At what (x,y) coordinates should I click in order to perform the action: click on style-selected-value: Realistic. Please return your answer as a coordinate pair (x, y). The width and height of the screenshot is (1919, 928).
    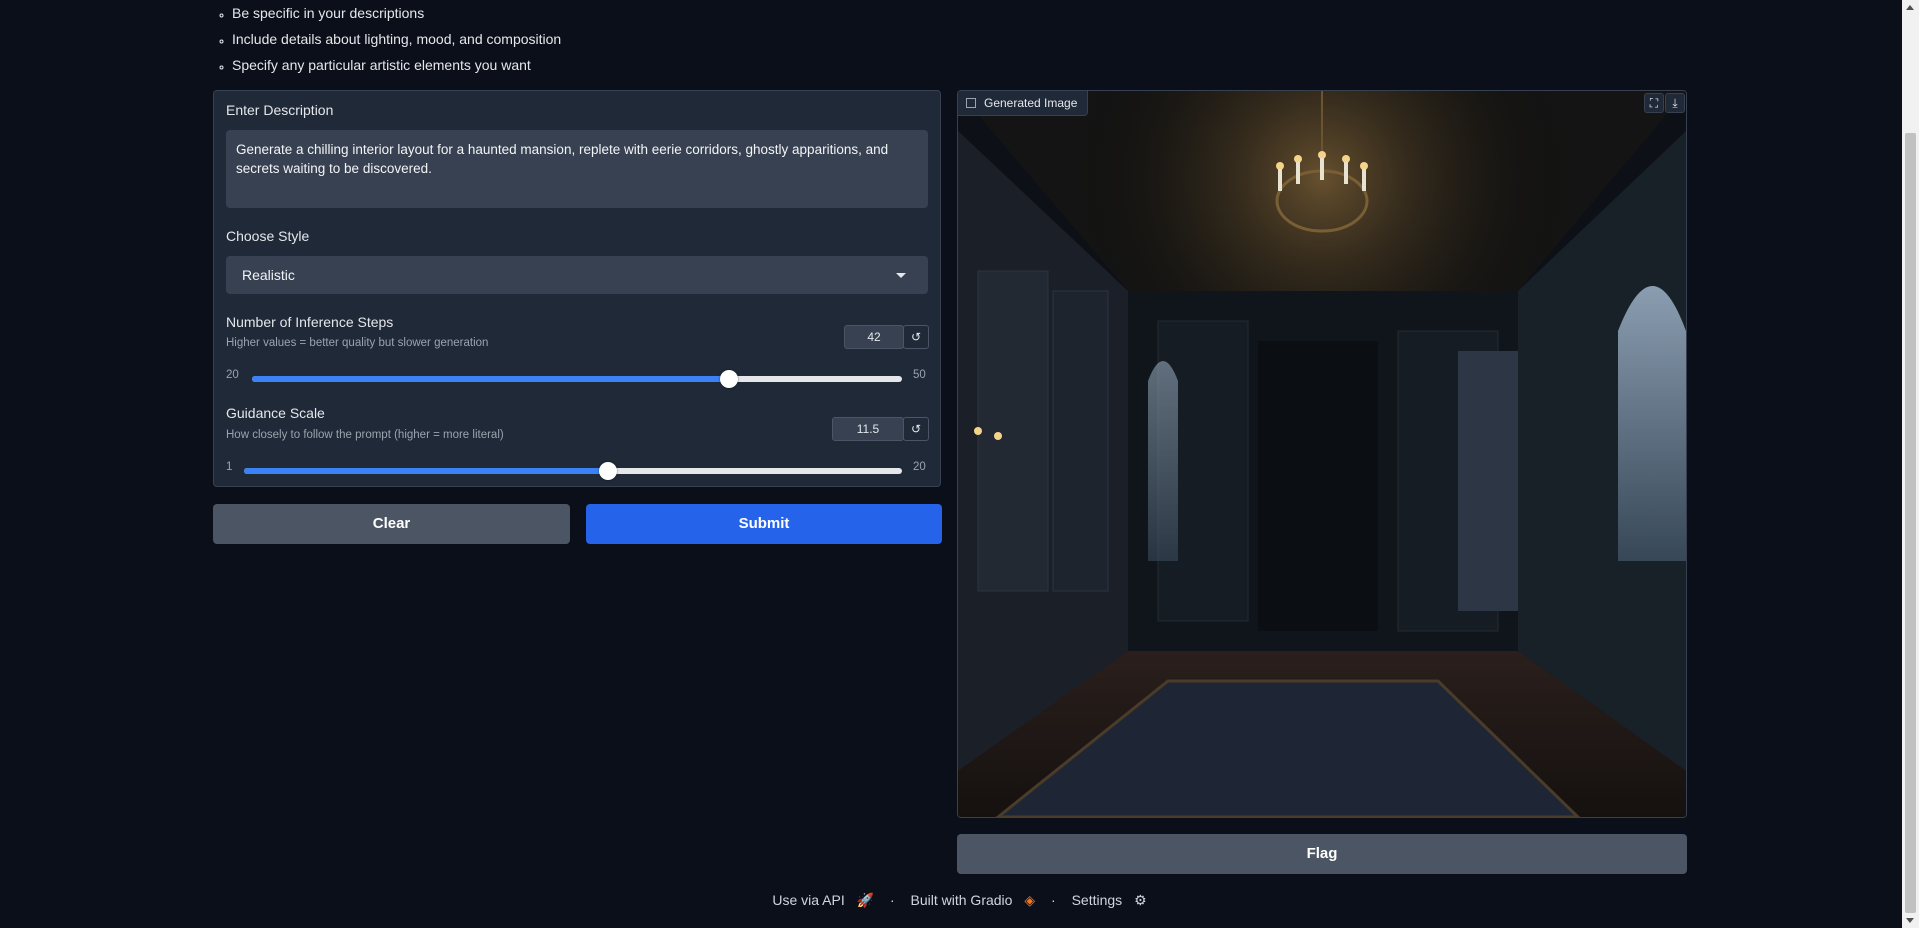
    Looking at the image, I should click on (268, 275).